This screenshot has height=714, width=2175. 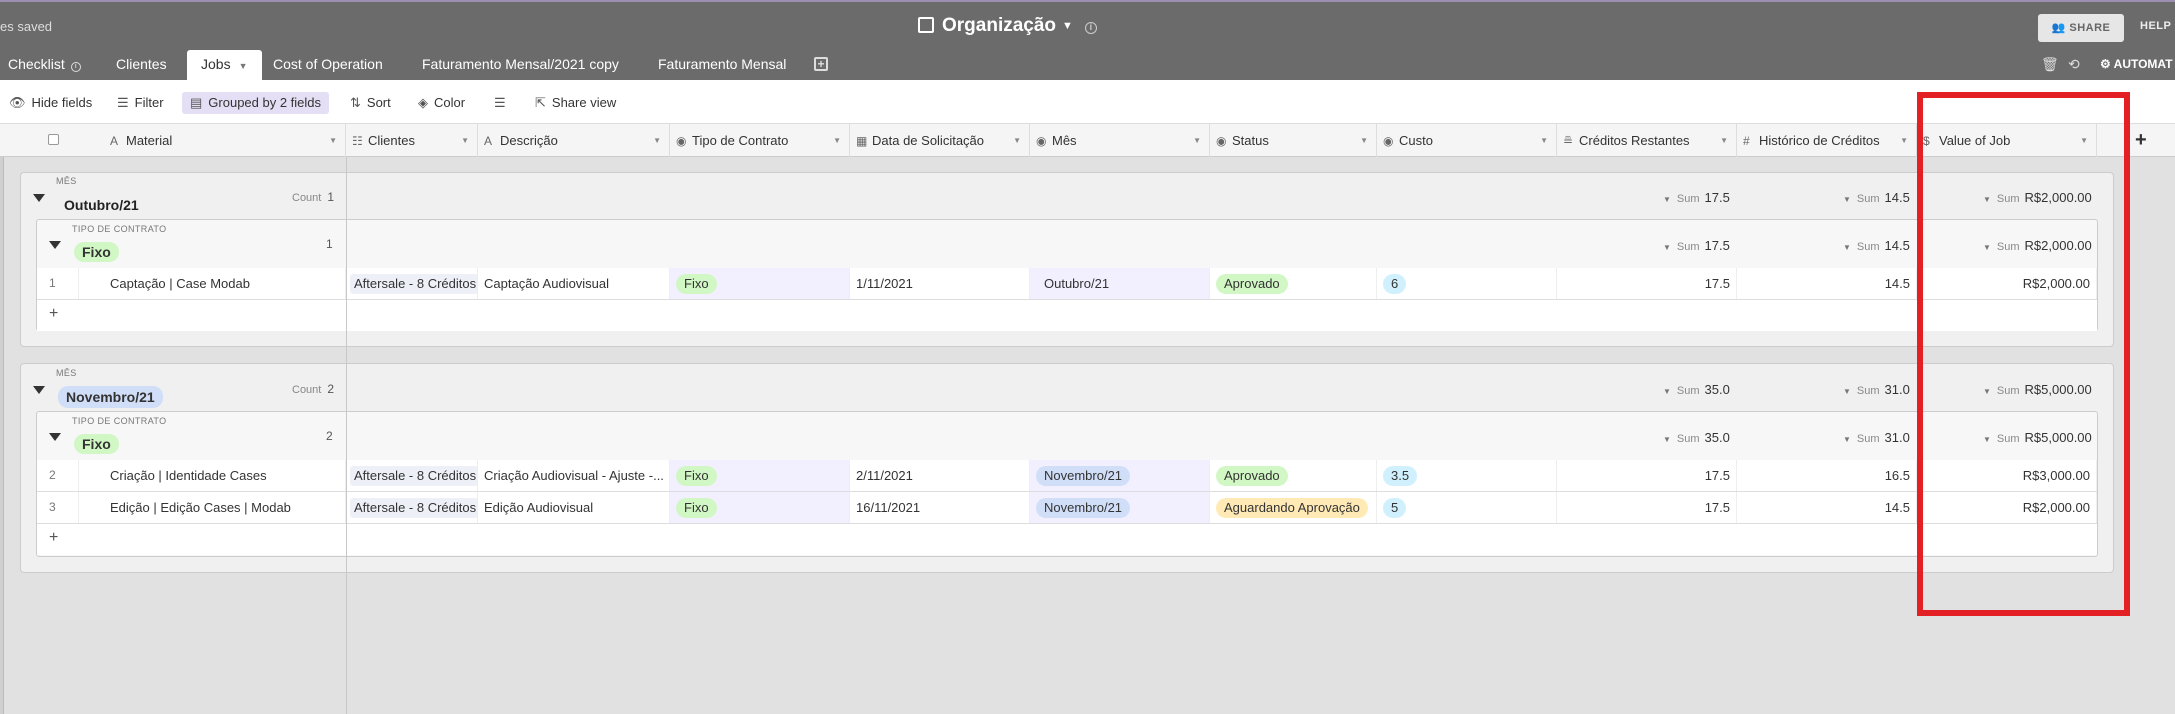 I want to click on group-button: ▤ Grouped by 2 fields, so click(x=256, y=103).